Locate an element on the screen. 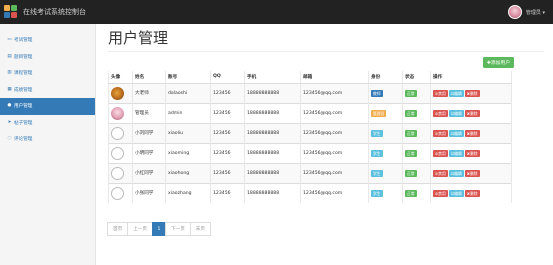 The image size is (553, 265). name-cell: 管理员 is located at coordinates (149, 112).